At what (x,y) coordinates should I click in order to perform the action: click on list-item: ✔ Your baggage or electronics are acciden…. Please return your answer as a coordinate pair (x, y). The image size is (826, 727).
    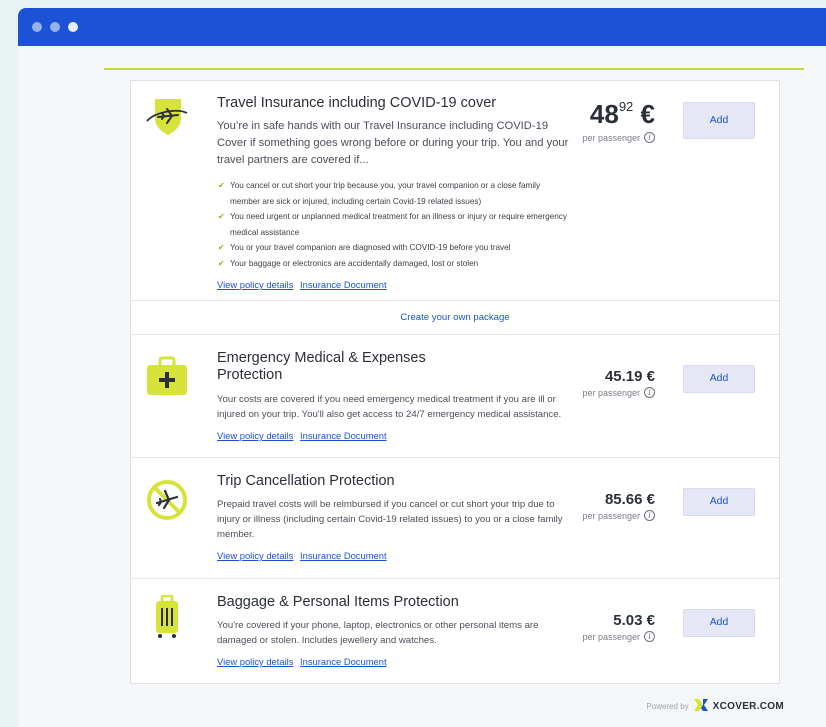
    Looking at the image, I should click on (394, 264).